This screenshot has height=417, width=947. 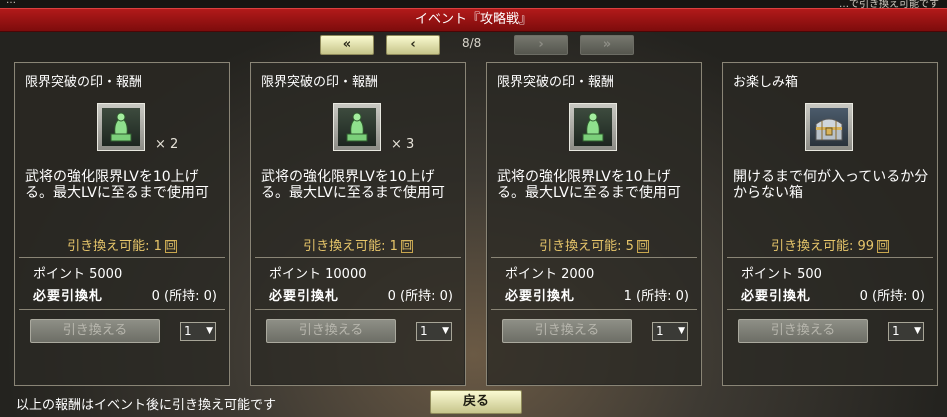 I want to click on top-right-text: …で引き換え可能です, so click(x=889, y=4).